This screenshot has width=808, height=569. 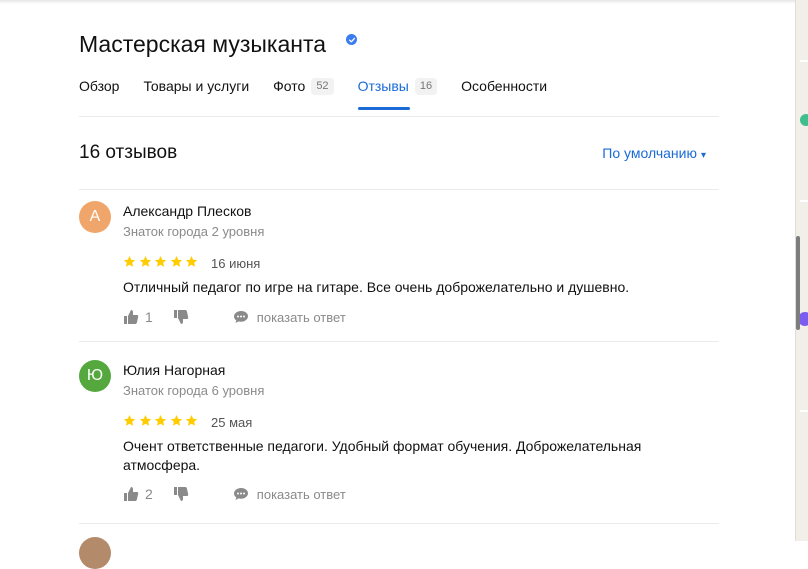 I want to click on tab-label: Товары и услуги, so click(x=196, y=86).